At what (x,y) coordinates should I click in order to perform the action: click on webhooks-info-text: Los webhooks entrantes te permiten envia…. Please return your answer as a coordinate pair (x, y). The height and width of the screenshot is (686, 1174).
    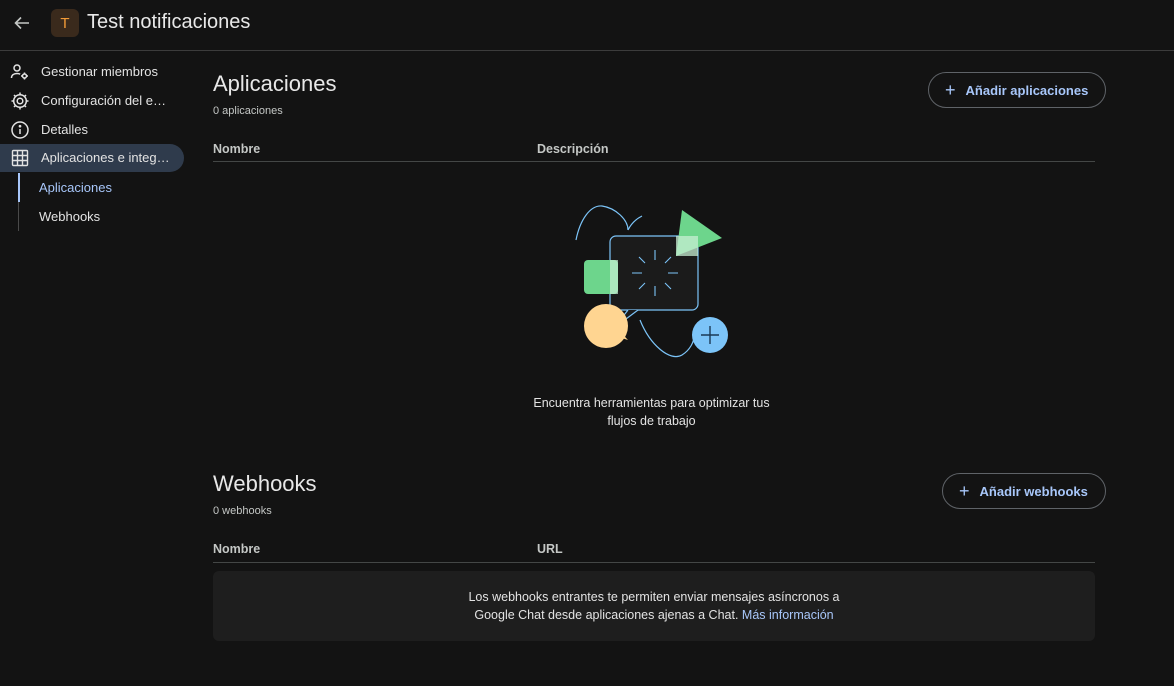
    Looking at the image, I should click on (654, 606).